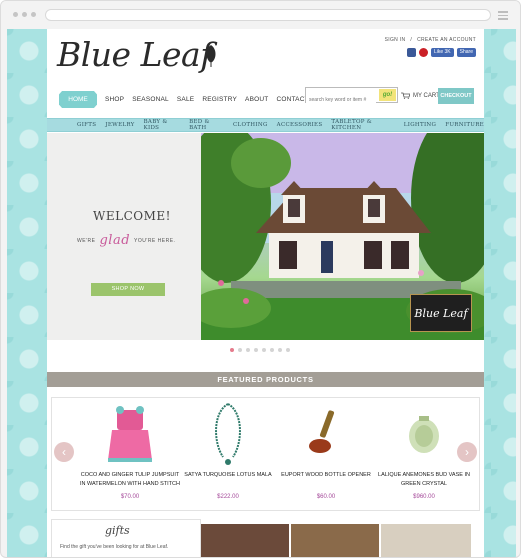 This screenshot has height=558, width=521. What do you see at coordinates (155, 240) in the screenshot?
I see `welcome-line-right: YOU'RE HERE.` at bounding box center [155, 240].